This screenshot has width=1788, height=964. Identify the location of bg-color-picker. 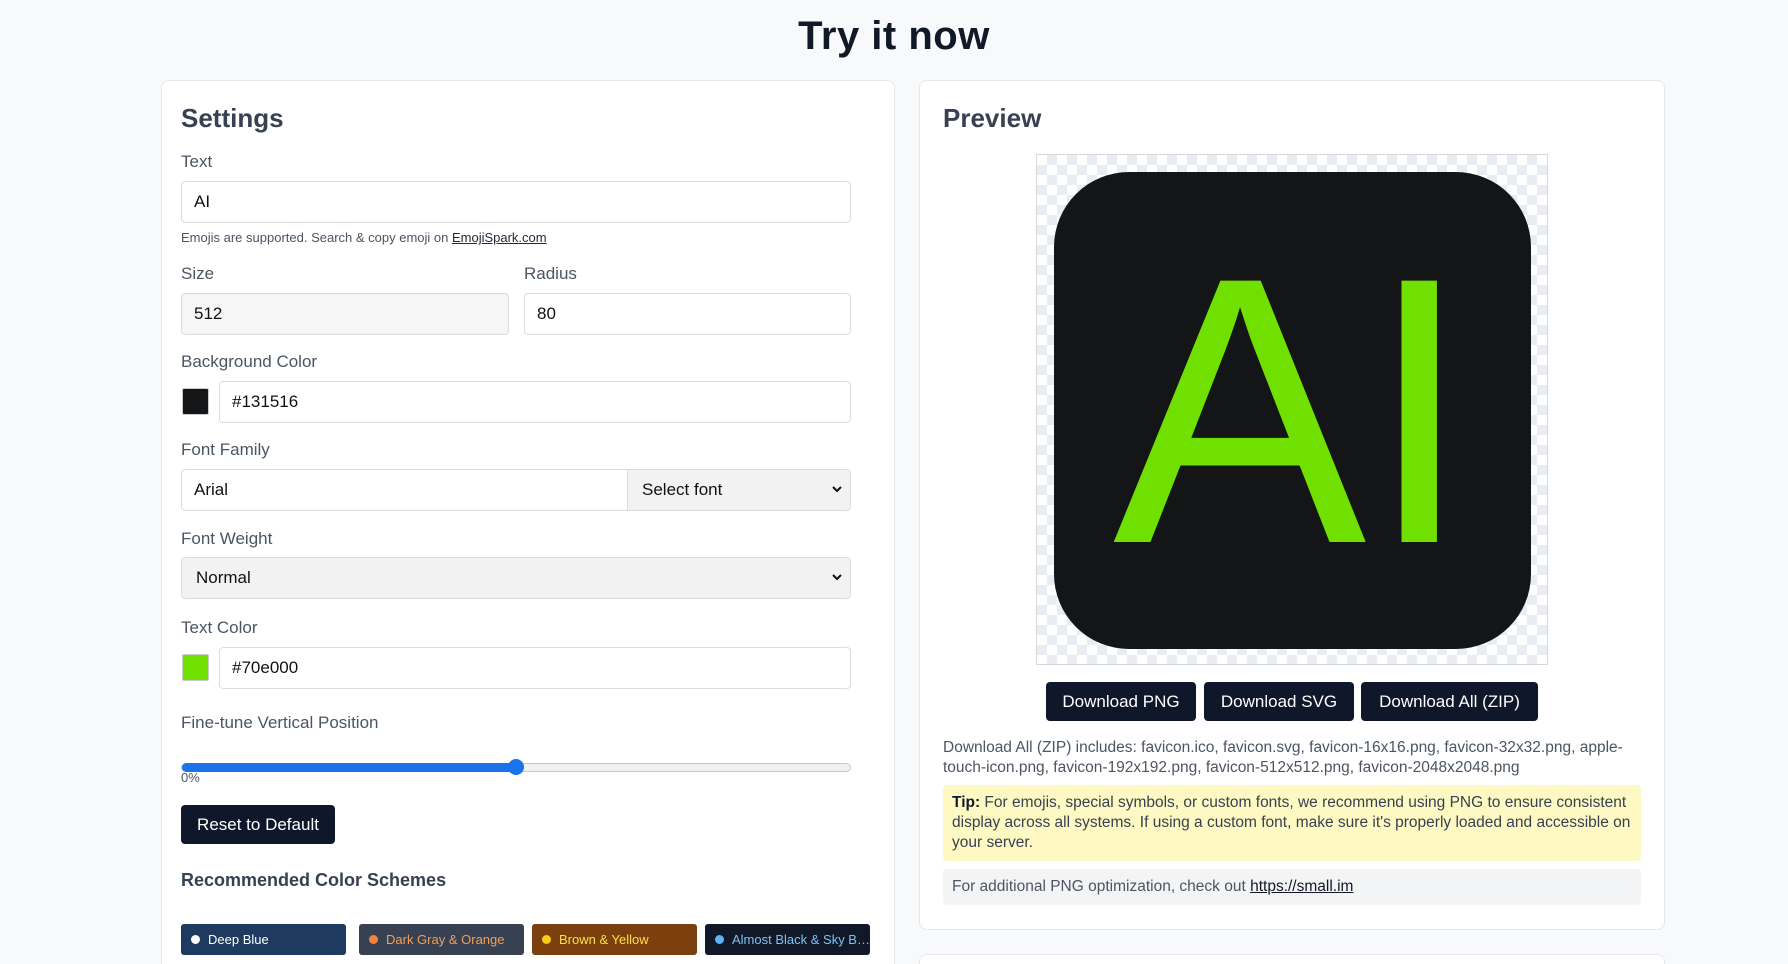
(195, 401).